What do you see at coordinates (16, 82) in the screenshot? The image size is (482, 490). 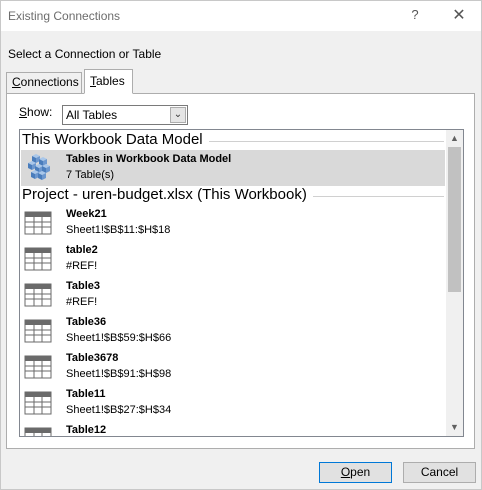 I see `tab-connections-accesskey: C` at bounding box center [16, 82].